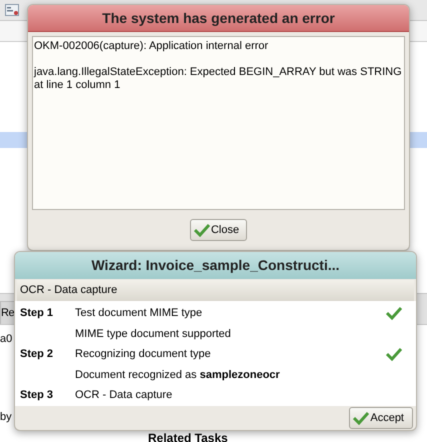 This screenshot has width=427, height=442. I want to click on step-result: MIME type document supported, so click(152, 334).